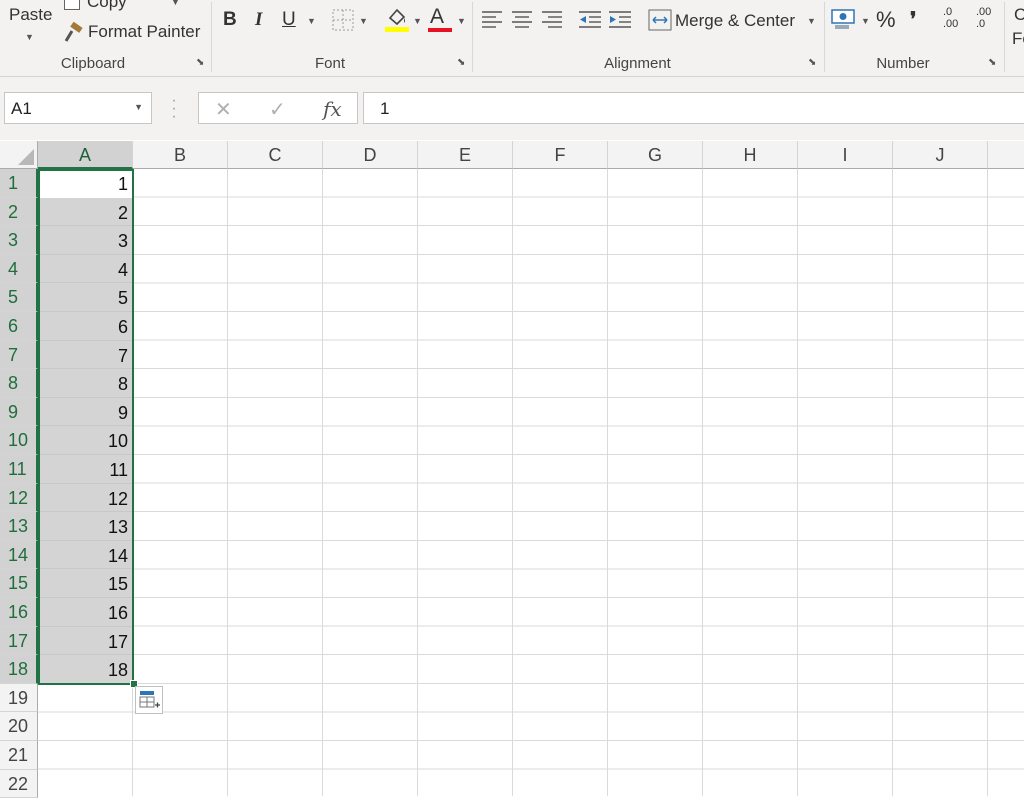  Describe the element at coordinates (19, 183) in the screenshot. I see `row-header-1: 1` at that location.